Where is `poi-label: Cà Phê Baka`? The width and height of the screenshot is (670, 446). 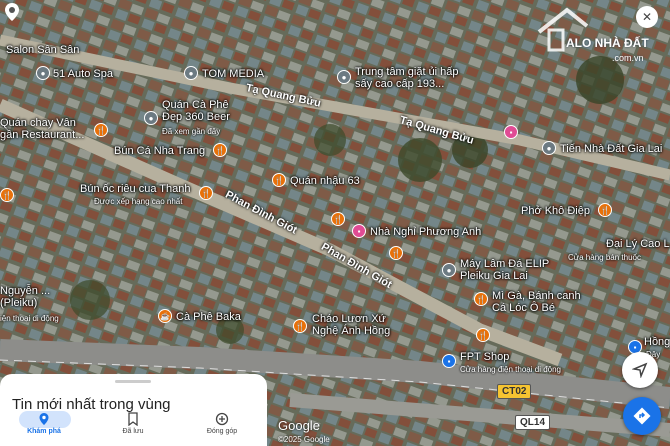
poi-label: Cà Phê Baka is located at coordinates (208, 317).